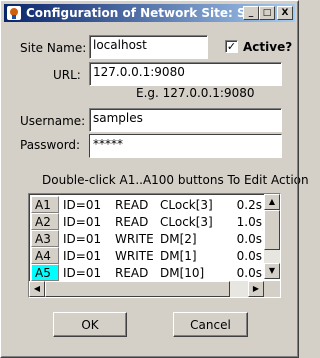 The height and width of the screenshot is (358, 320). I want to click on vertical-scrollbar: ▲ ▼, so click(272, 236).